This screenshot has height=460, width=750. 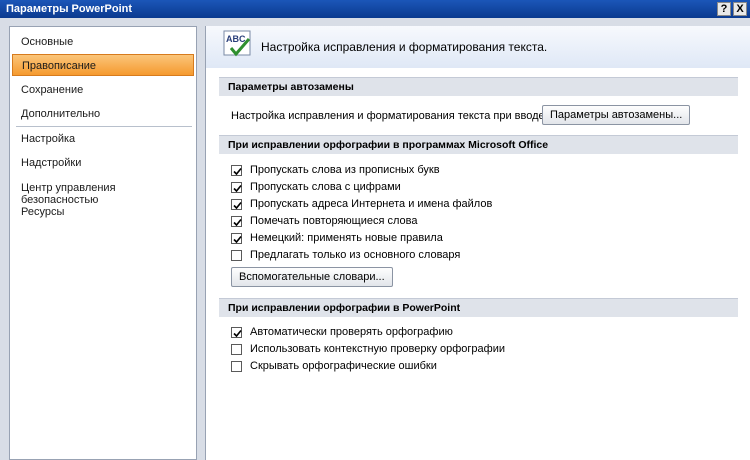 What do you see at coordinates (478, 86) in the screenshot?
I see `section-autocorrect-title: Параметры автозамены` at bounding box center [478, 86].